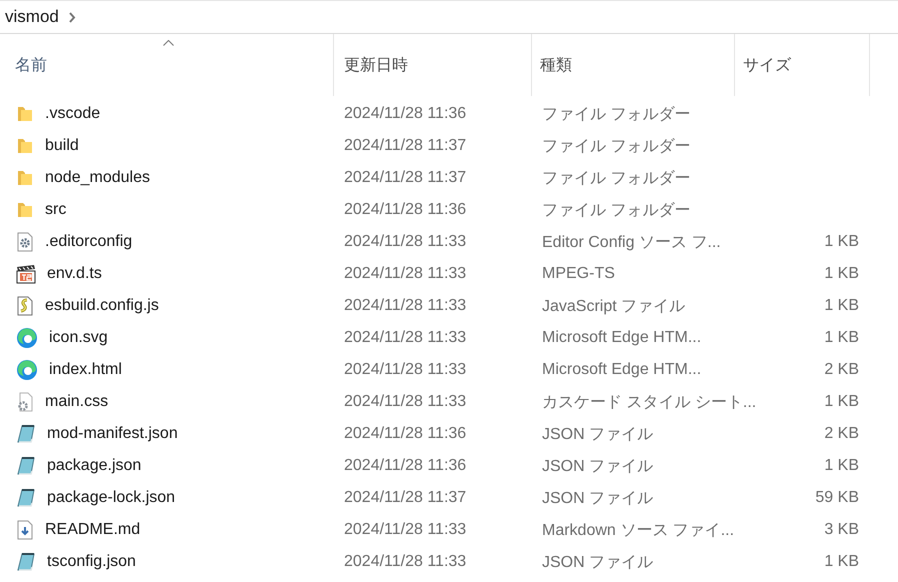 The image size is (898, 582). I want to click on column-header: 種類, so click(556, 65).